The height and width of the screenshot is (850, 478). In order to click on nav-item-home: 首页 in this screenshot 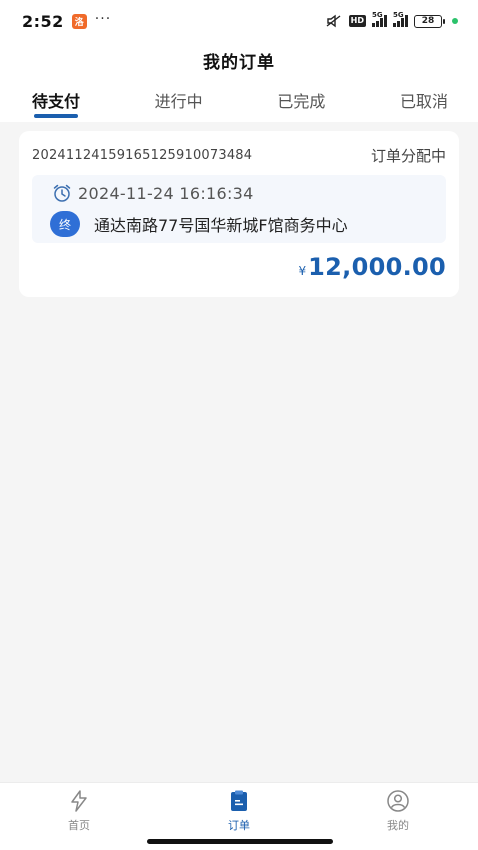, I will do `click(79, 811)`.